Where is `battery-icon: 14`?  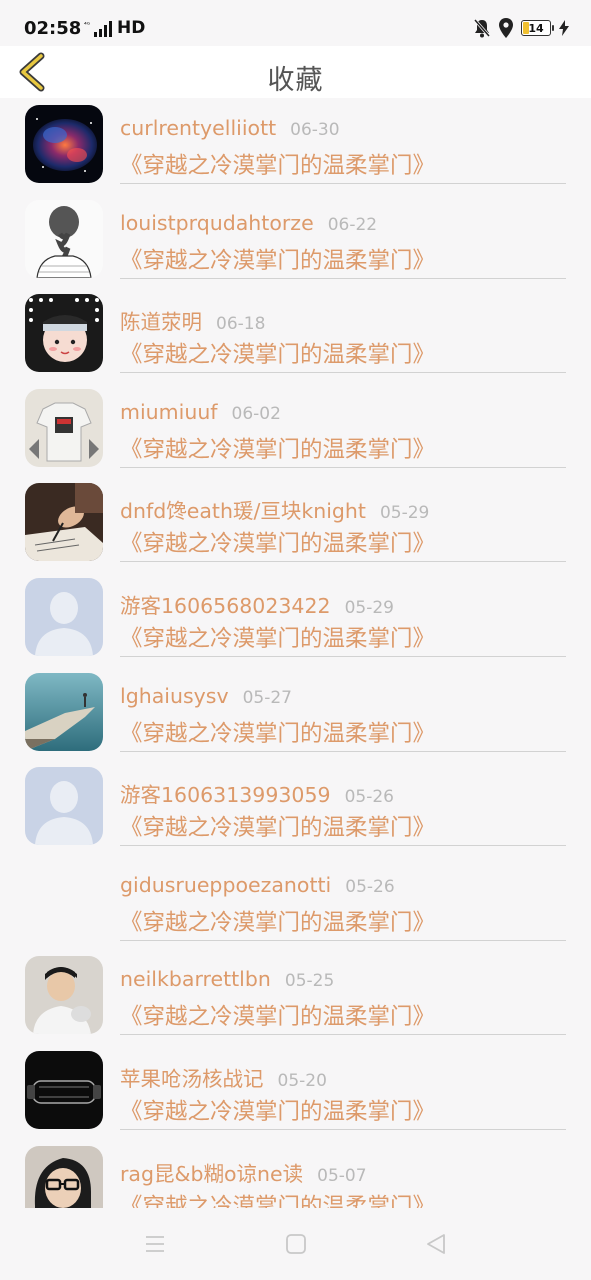 battery-icon: 14 is located at coordinates (537, 28).